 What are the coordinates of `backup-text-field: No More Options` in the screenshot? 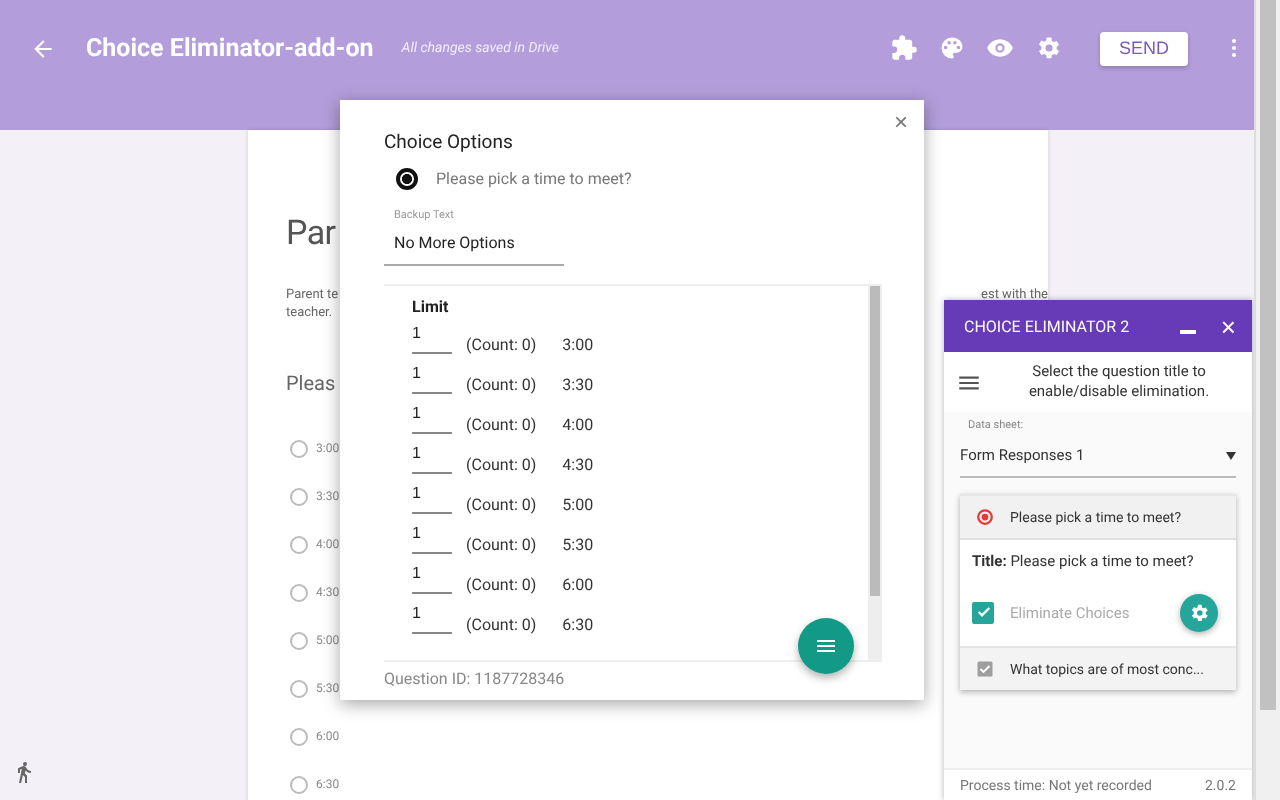 It's located at (474, 244).